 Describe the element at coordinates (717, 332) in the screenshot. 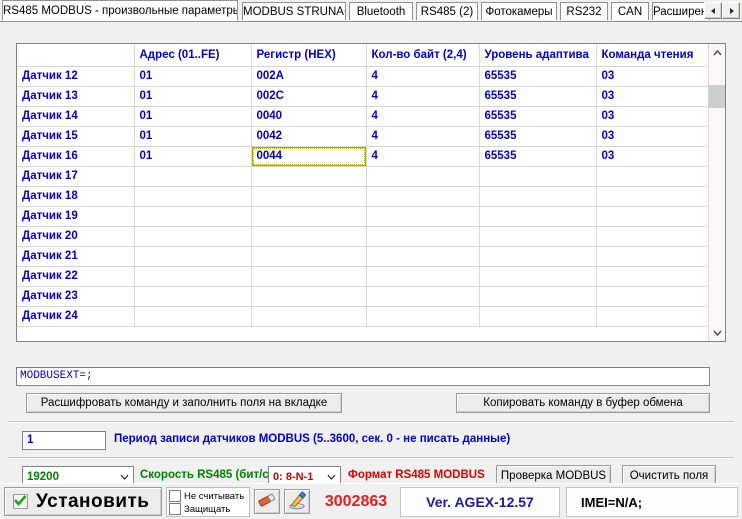

I see `scroll-down-button` at that location.